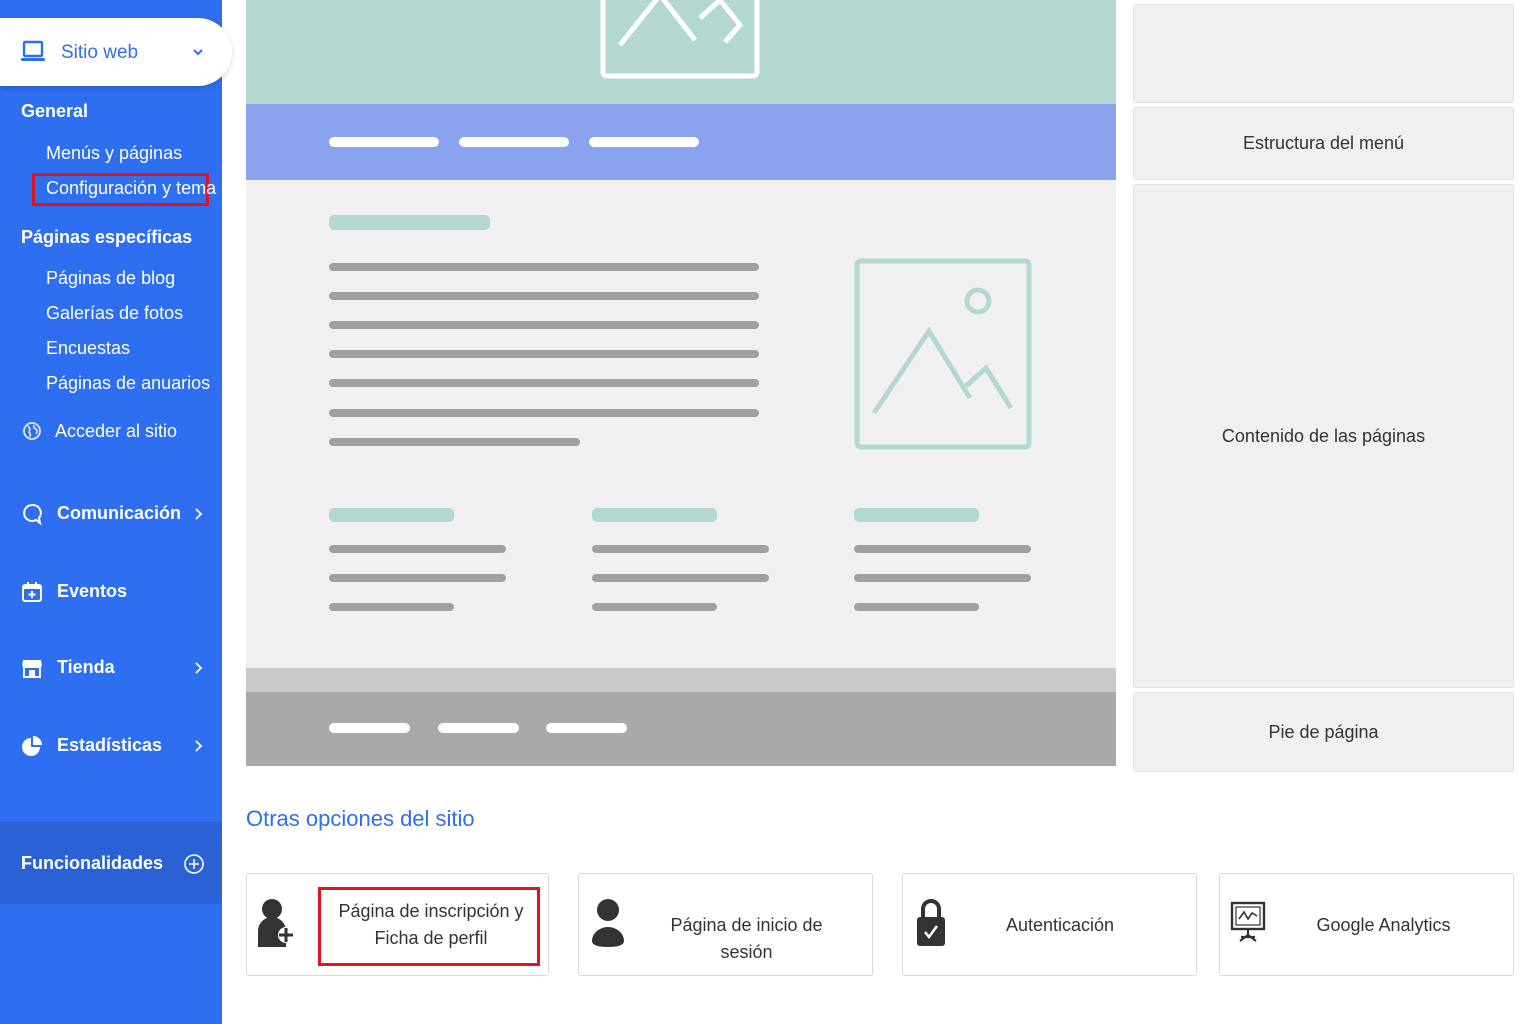 The height and width of the screenshot is (1024, 1536). What do you see at coordinates (116, 431) in the screenshot?
I see `access-site-label: Acceder al sitio` at bounding box center [116, 431].